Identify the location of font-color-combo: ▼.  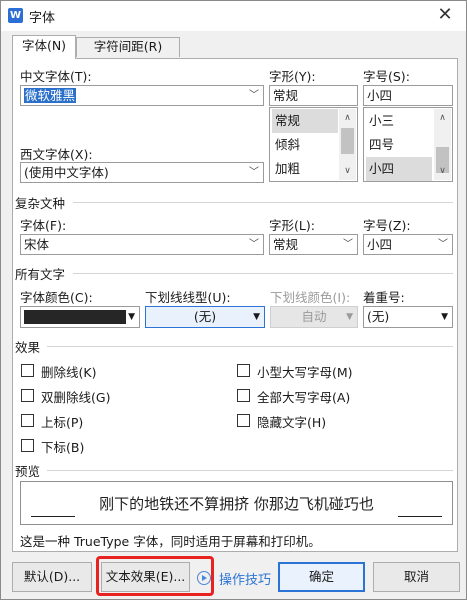
(80, 317).